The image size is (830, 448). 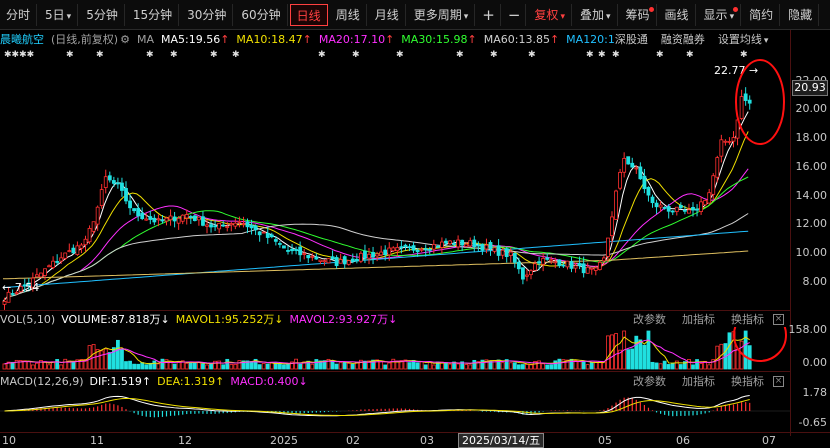 What do you see at coordinates (395, 410) in the screenshot?
I see `macd-chart` at bounding box center [395, 410].